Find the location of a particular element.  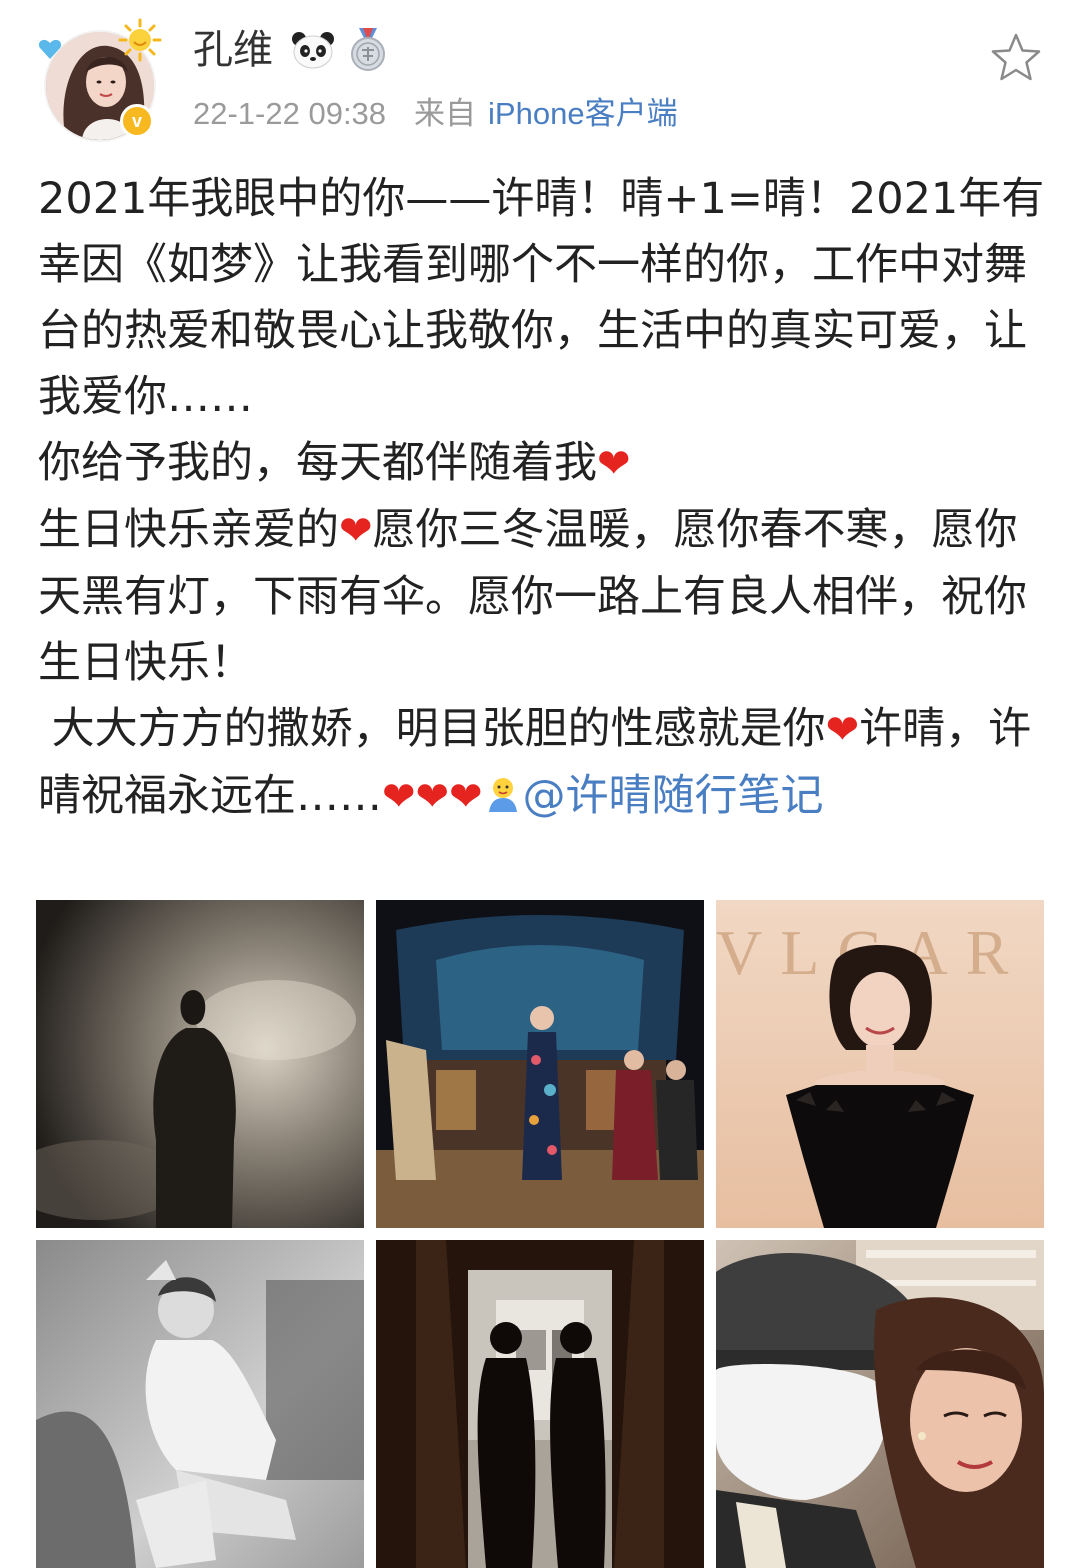

photo-silhouette-smoke is located at coordinates (200, 1064).